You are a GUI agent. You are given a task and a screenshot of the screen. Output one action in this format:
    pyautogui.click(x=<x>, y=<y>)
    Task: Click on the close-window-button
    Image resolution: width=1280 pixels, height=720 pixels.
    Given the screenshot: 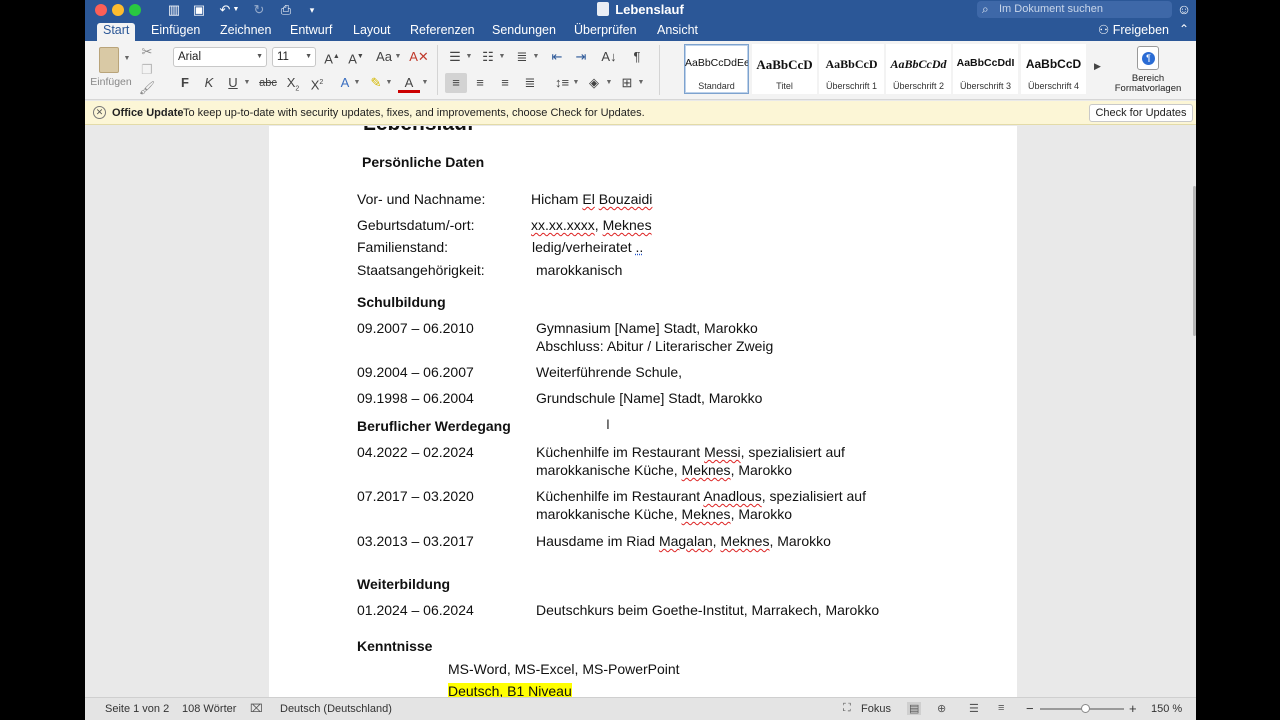 What is the action you would take?
    pyautogui.click(x=101, y=10)
    